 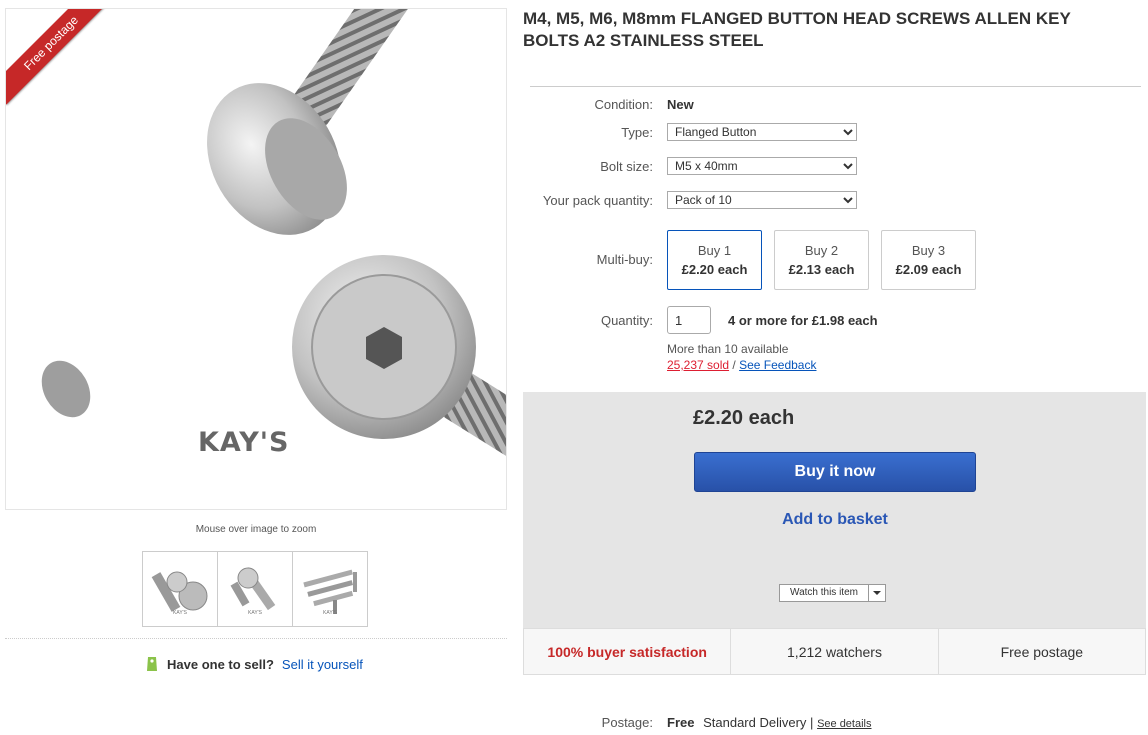 What do you see at coordinates (255, 589) in the screenshot?
I see `thumbnail-2: KAY'S` at bounding box center [255, 589].